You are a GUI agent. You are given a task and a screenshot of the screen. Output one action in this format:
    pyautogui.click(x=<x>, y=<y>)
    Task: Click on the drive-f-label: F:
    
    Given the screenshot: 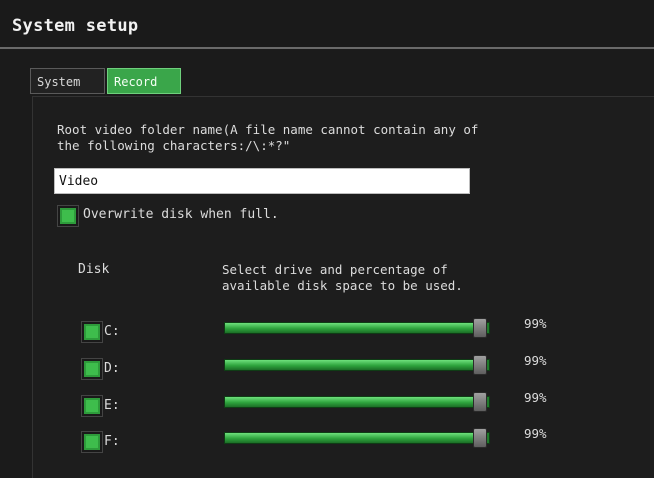 What is the action you would take?
    pyautogui.click(x=112, y=441)
    